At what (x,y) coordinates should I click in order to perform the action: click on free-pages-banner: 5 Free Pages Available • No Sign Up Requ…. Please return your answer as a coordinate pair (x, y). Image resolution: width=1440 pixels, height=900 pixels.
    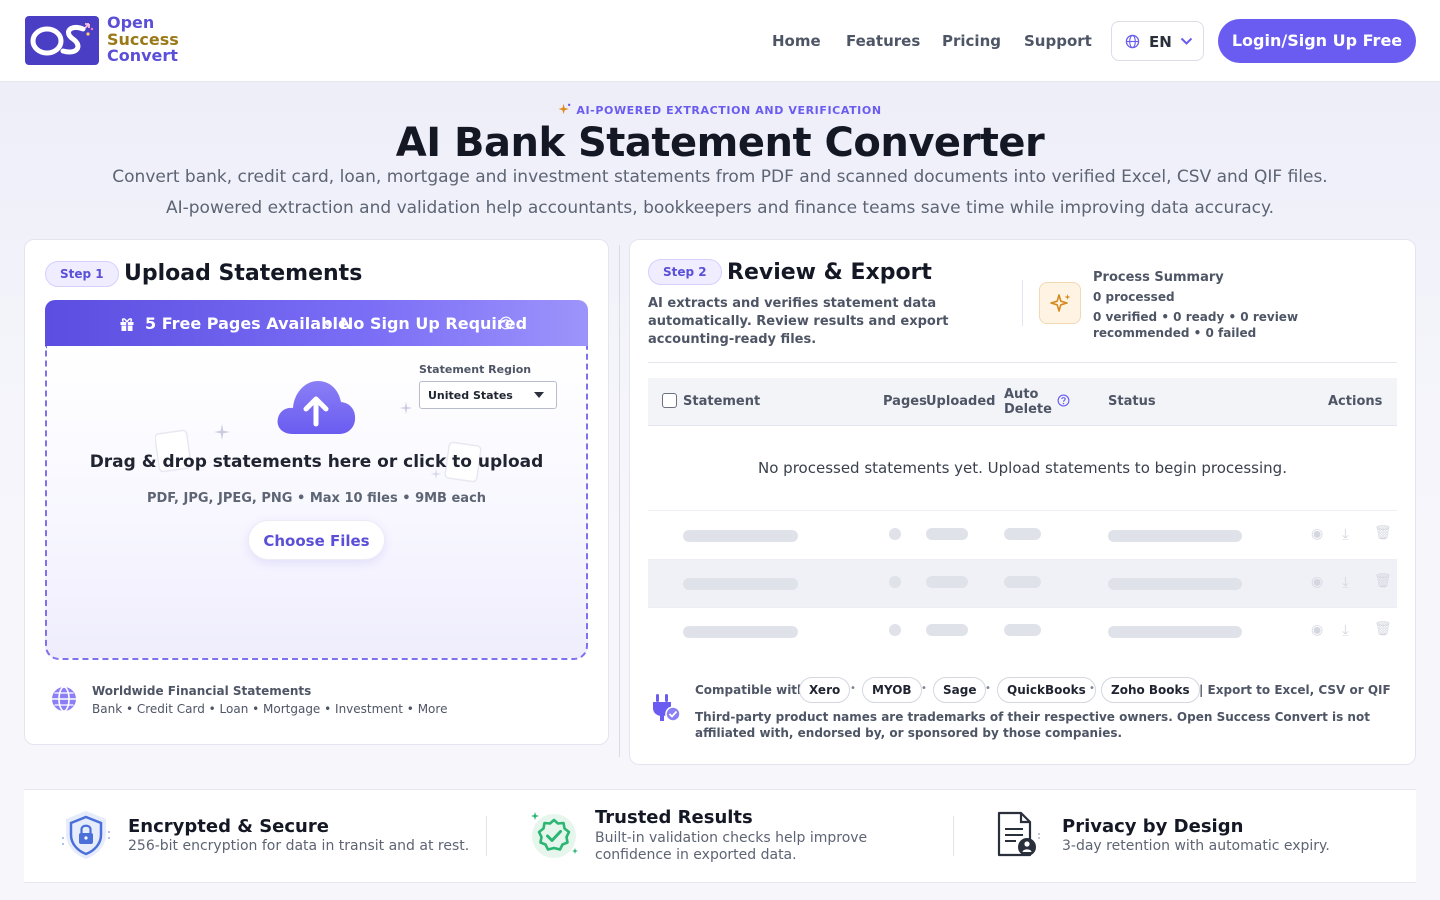
    Looking at the image, I should click on (316, 324).